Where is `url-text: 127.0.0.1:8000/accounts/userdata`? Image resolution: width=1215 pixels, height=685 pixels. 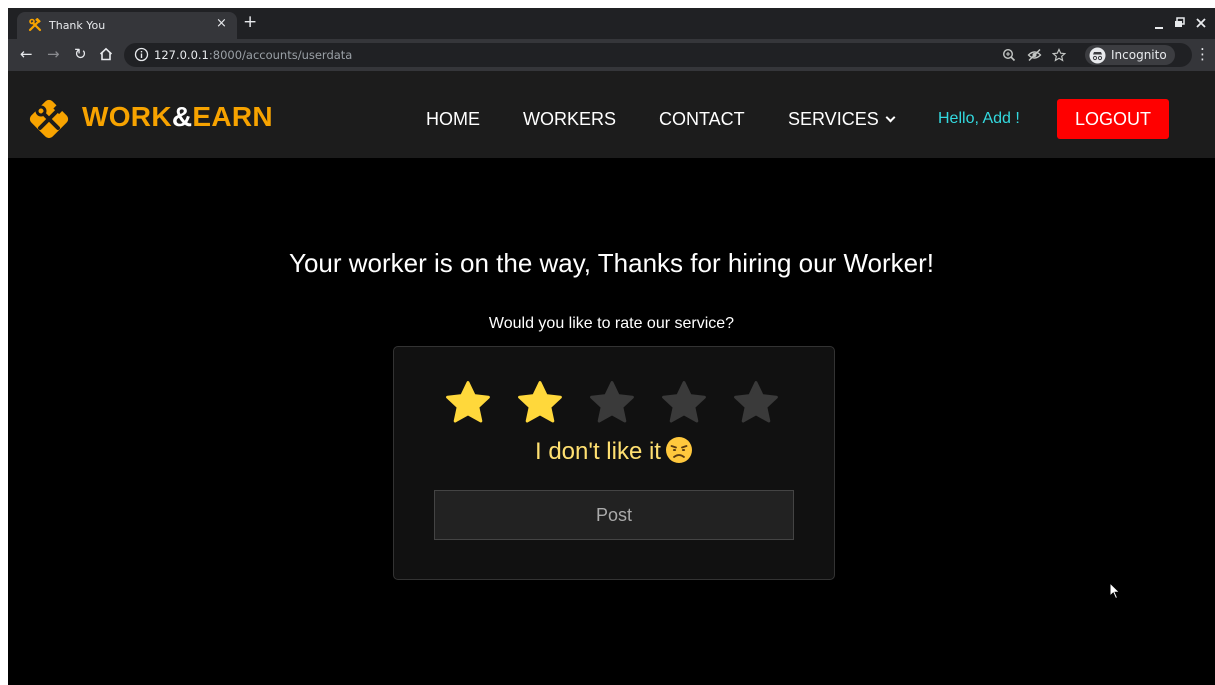 url-text: 127.0.0.1:8000/accounts/userdata is located at coordinates (253, 55).